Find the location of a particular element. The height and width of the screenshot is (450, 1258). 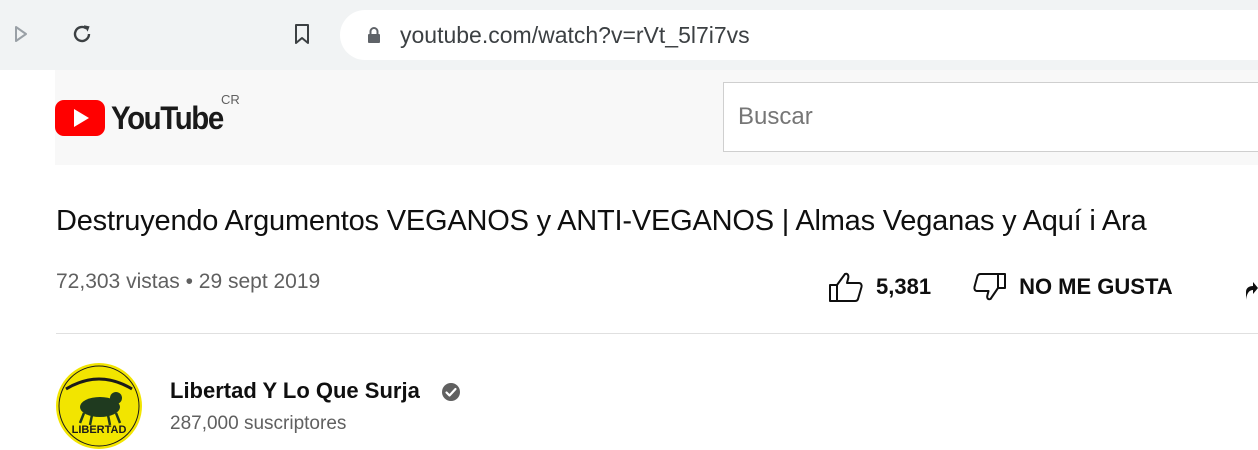

youtube-wordmark: YouTube is located at coordinates (167, 117).